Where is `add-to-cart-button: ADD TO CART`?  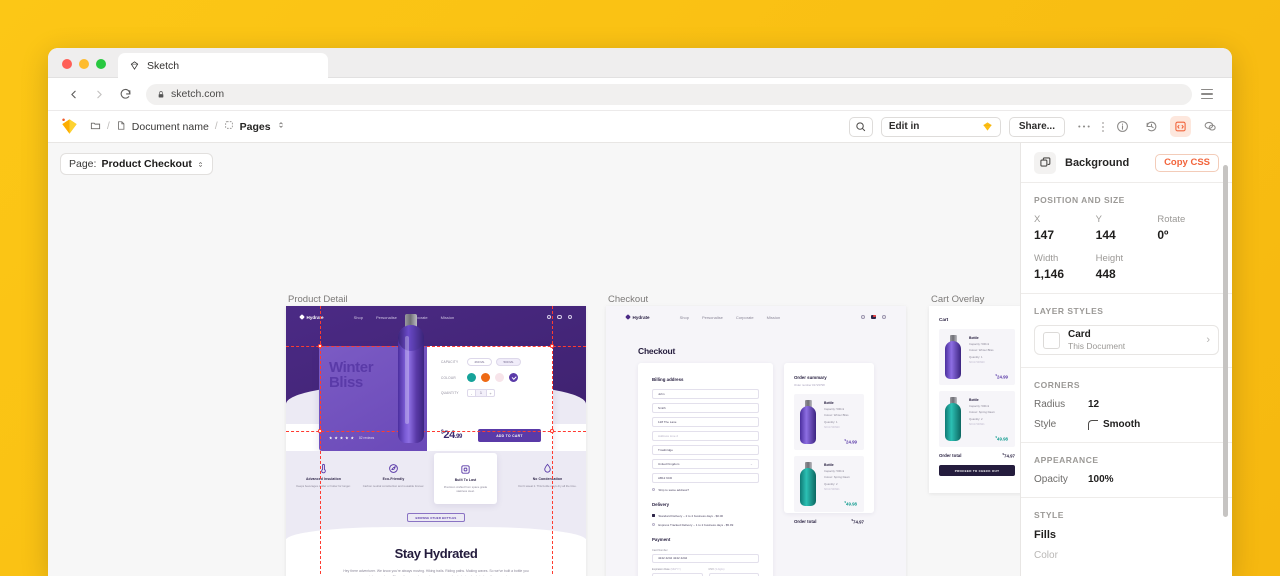 add-to-cart-button: ADD TO CART is located at coordinates (509, 435).